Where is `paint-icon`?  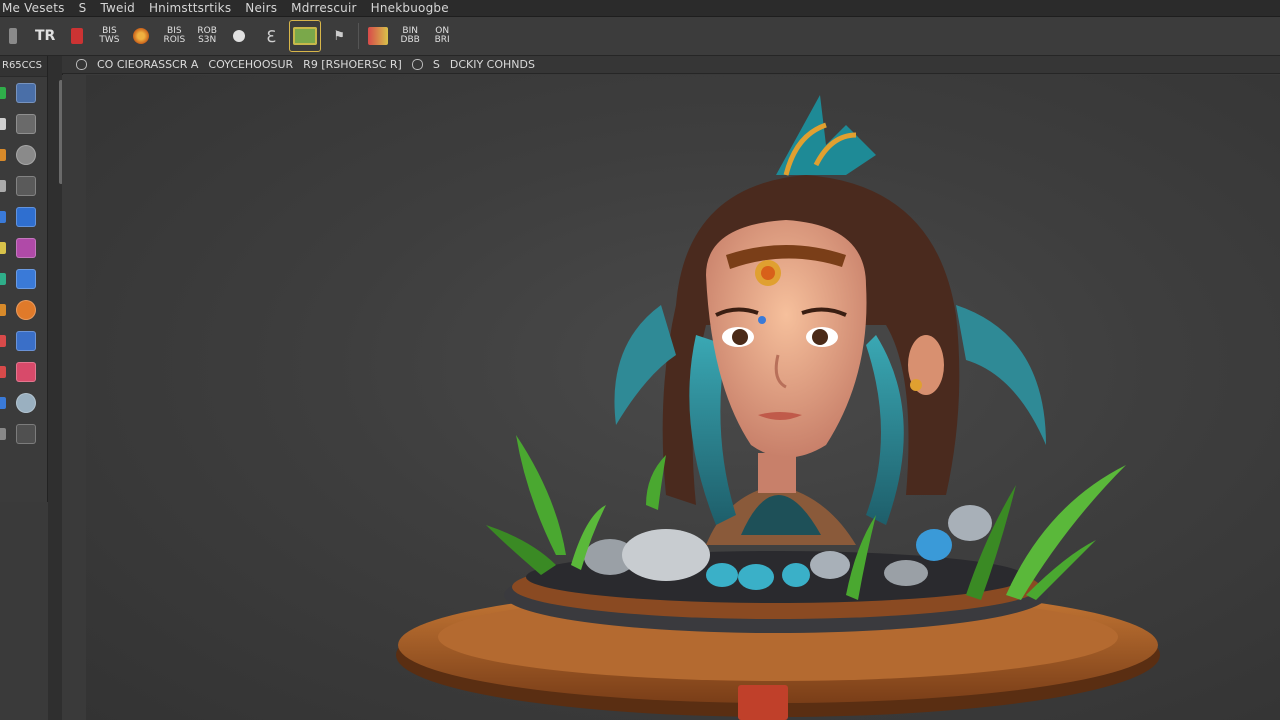
paint-icon is located at coordinates (239, 36).